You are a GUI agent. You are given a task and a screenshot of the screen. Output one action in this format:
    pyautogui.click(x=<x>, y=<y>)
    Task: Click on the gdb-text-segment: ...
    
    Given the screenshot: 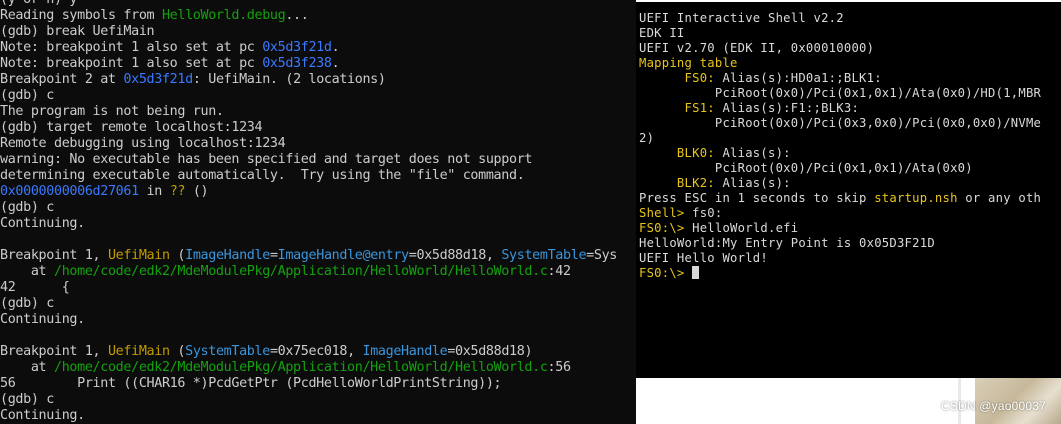 What is the action you would take?
    pyautogui.click(x=297, y=15)
    